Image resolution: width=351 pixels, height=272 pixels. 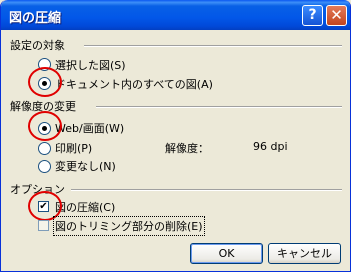 What do you see at coordinates (219, 107) in the screenshot?
I see `resolution-group-divider` at bounding box center [219, 107].